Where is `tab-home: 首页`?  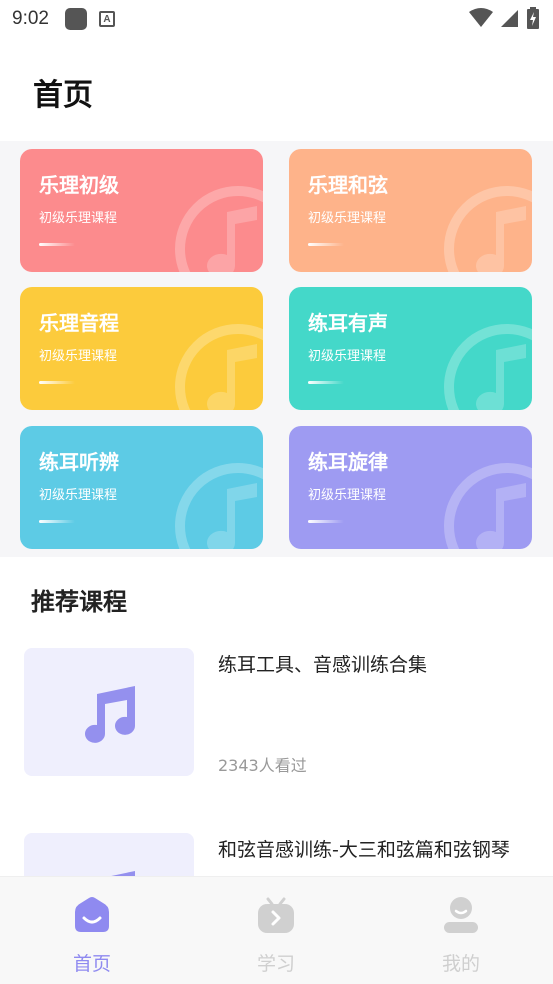
tab-home: 首页 is located at coordinates (92, 930).